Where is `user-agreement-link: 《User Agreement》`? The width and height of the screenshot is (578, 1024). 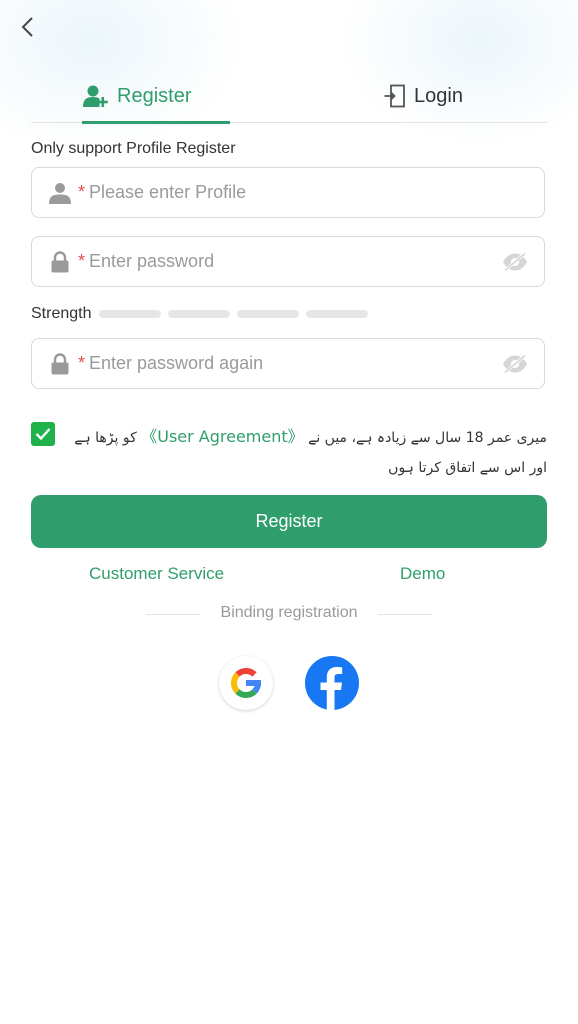 user-agreement-link: 《User Agreement》 is located at coordinates (222, 436).